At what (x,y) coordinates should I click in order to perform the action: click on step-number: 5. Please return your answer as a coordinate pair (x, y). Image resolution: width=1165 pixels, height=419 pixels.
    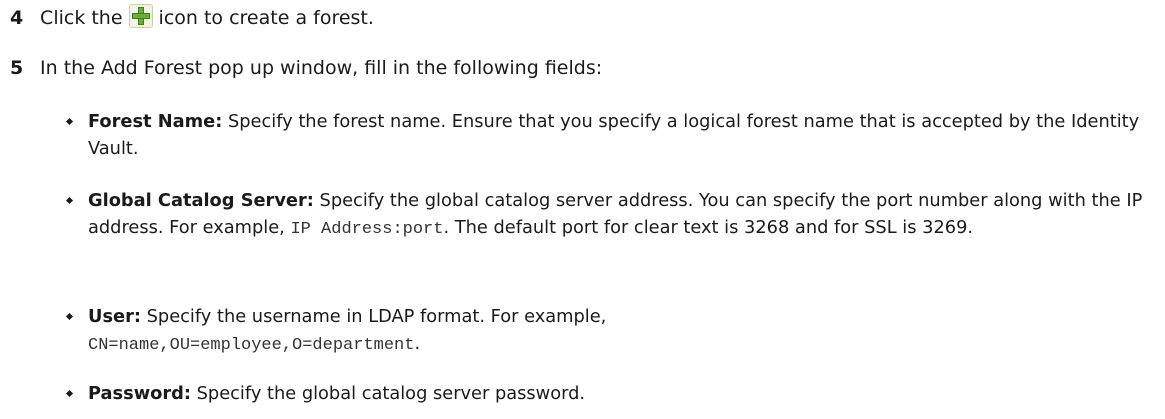
    Looking at the image, I should click on (17, 68).